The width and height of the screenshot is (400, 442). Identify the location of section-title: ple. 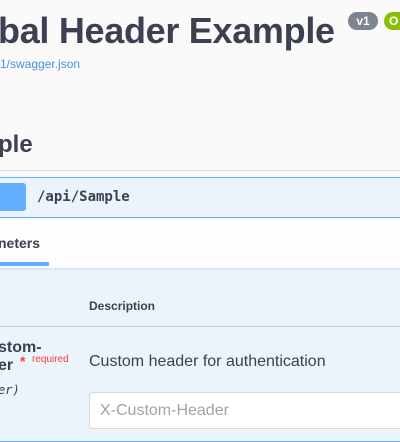
(16, 145).